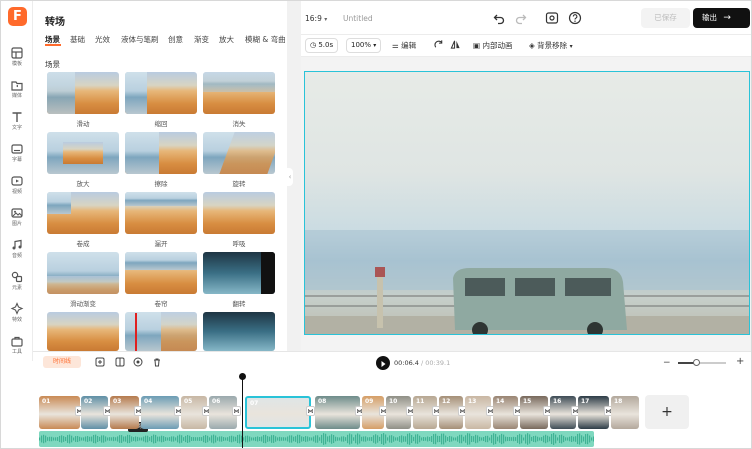  What do you see at coordinates (455, 44) in the screenshot?
I see `flip-icon` at bounding box center [455, 44].